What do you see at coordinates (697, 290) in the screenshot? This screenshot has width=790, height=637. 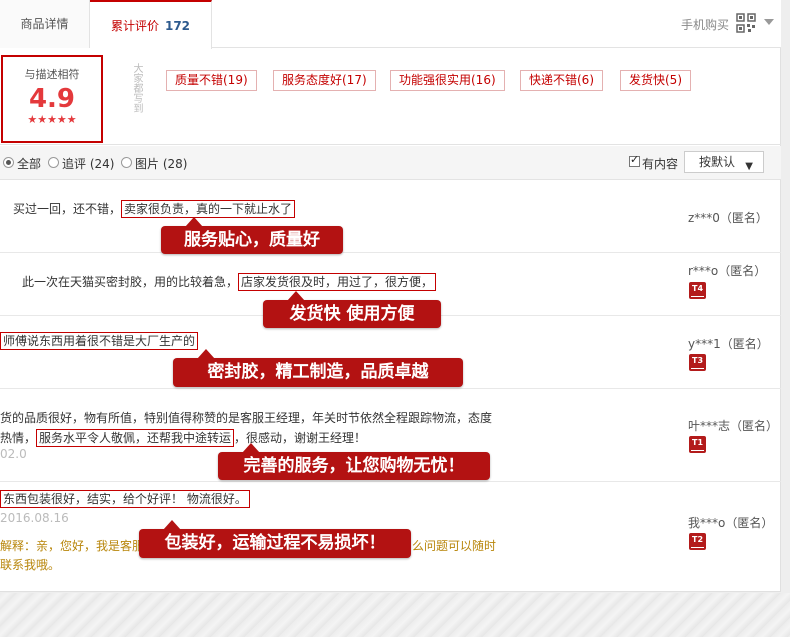 I see `member-level-badge: T4` at bounding box center [697, 290].